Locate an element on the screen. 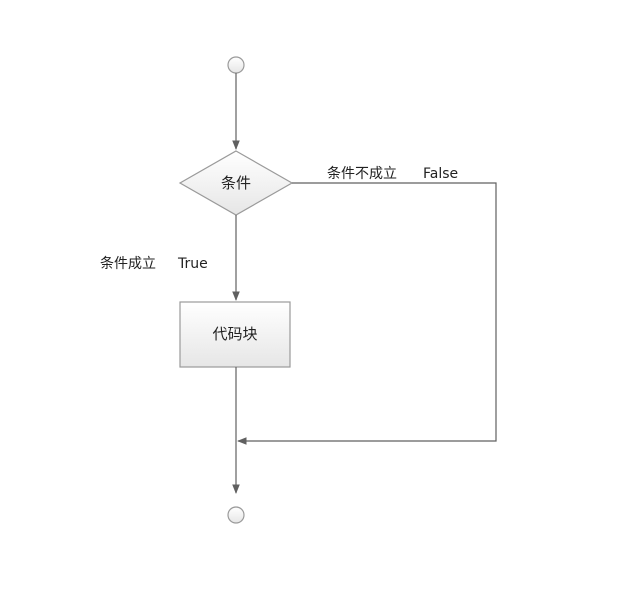  false-condition-label: 条件不成立 is located at coordinates (362, 173).